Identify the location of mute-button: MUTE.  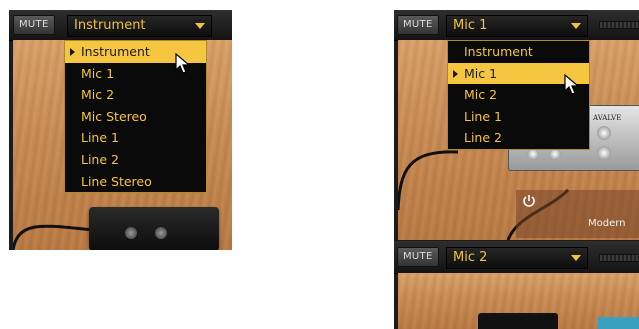
(34, 25).